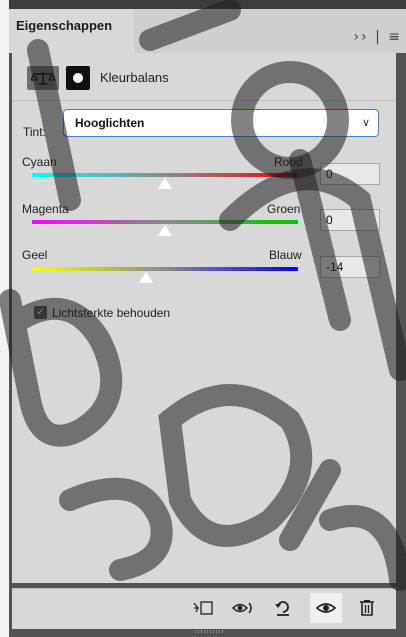 This screenshot has width=406, height=637. Describe the element at coordinates (367, 608) in the screenshot. I see `trash-icon` at that location.